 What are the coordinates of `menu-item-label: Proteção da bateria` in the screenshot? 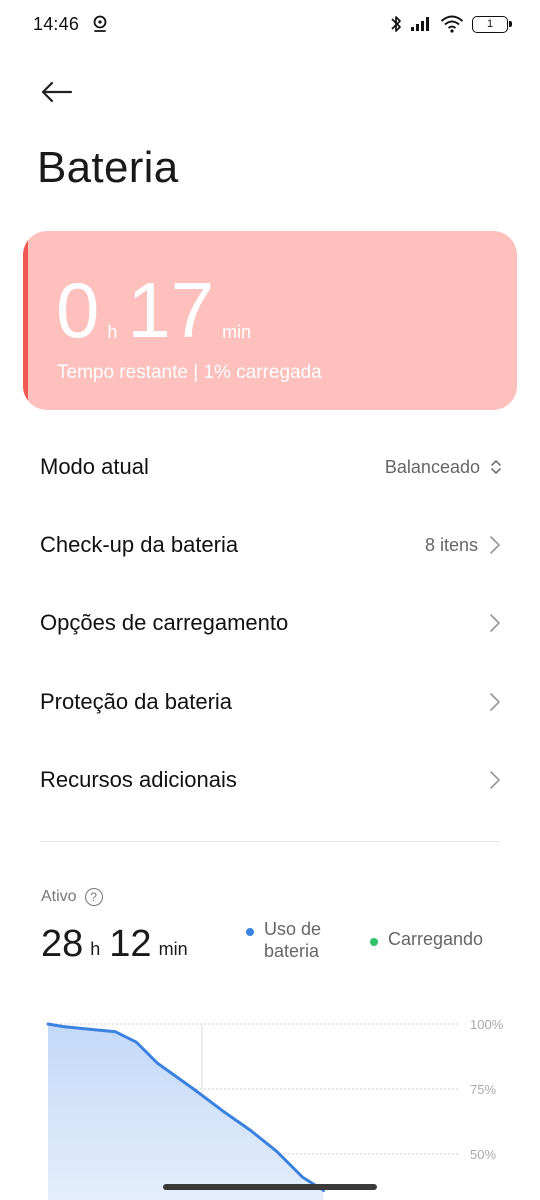 It's located at (136, 701).